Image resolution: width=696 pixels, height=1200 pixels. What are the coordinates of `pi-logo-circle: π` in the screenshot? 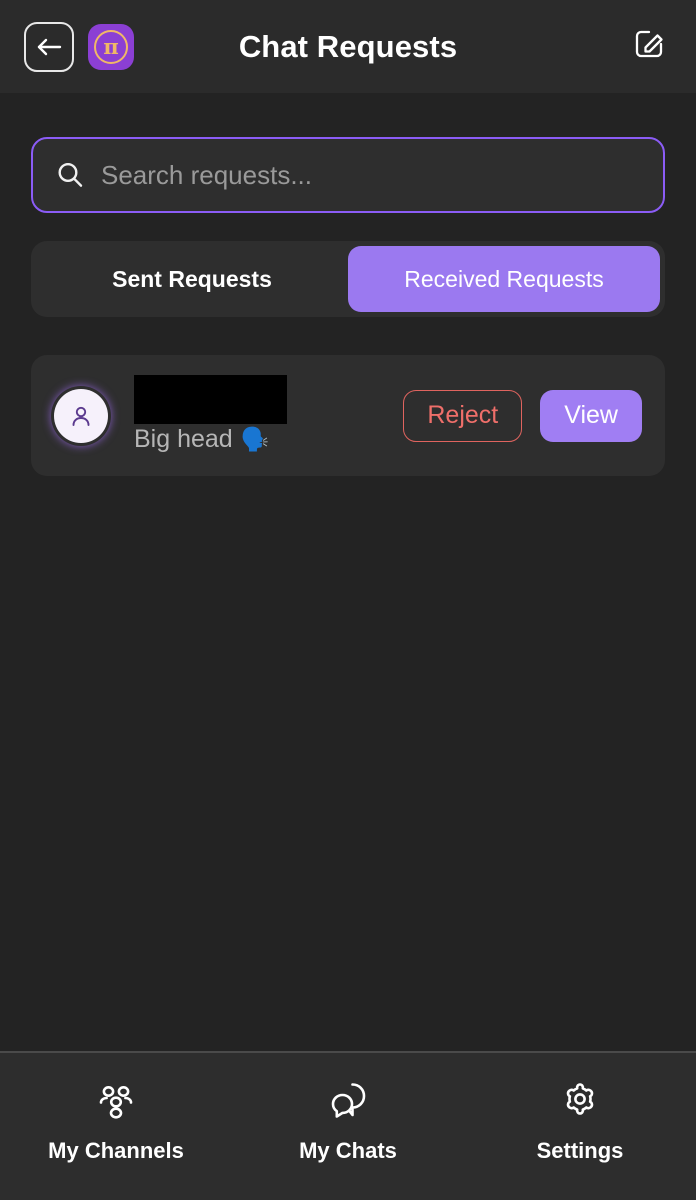 It's located at (111, 46).